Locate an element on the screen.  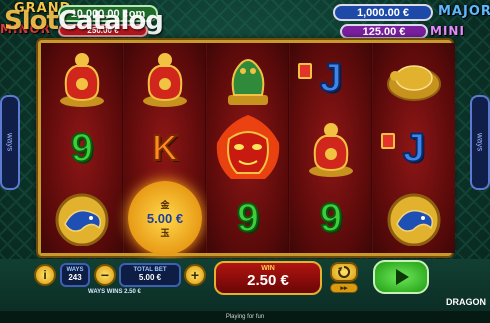
reel-5: J is located at coordinates (414, 148).